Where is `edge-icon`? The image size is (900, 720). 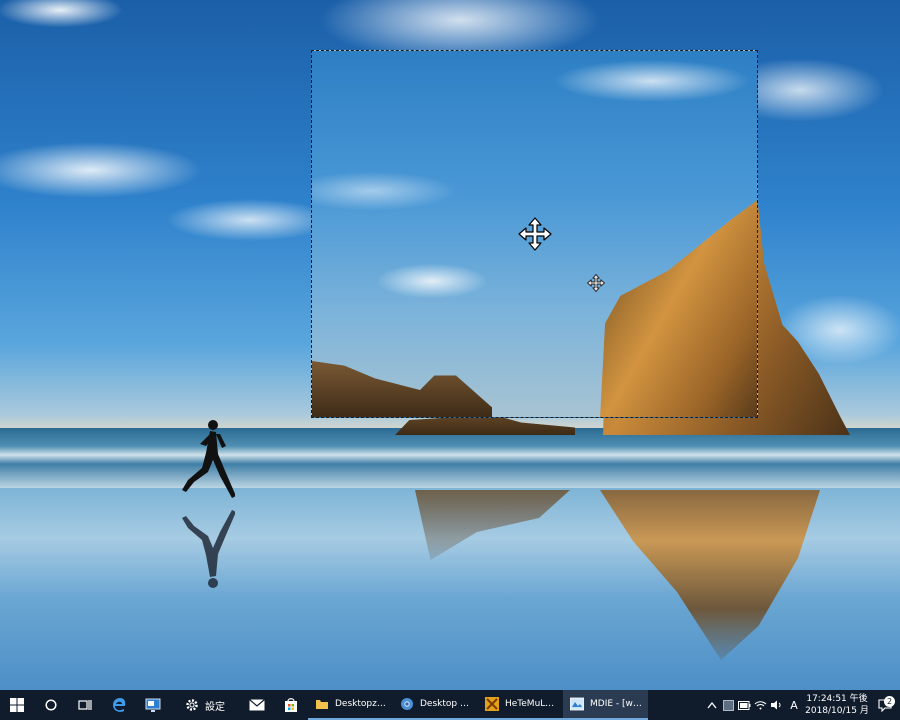 edge-icon is located at coordinates (119, 705).